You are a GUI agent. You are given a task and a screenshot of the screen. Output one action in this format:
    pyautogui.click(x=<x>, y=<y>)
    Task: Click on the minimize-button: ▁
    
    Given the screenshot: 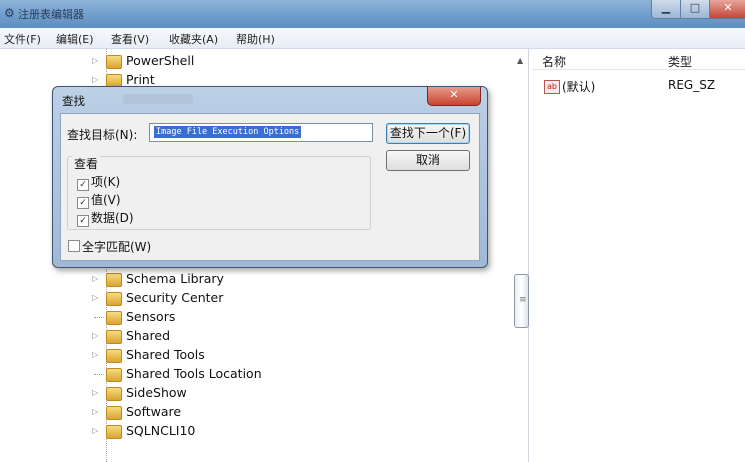 What is the action you would take?
    pyautogui.click(x=666, y=9)
    